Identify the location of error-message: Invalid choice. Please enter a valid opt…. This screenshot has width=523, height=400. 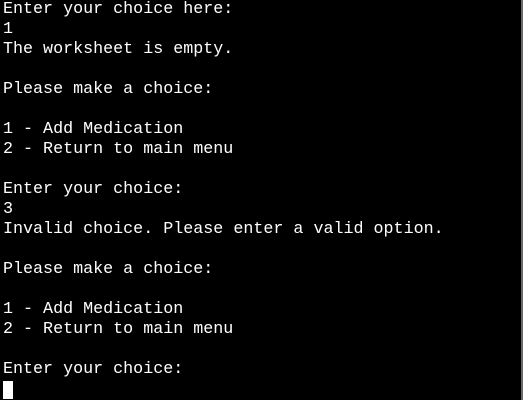
(223, 229).